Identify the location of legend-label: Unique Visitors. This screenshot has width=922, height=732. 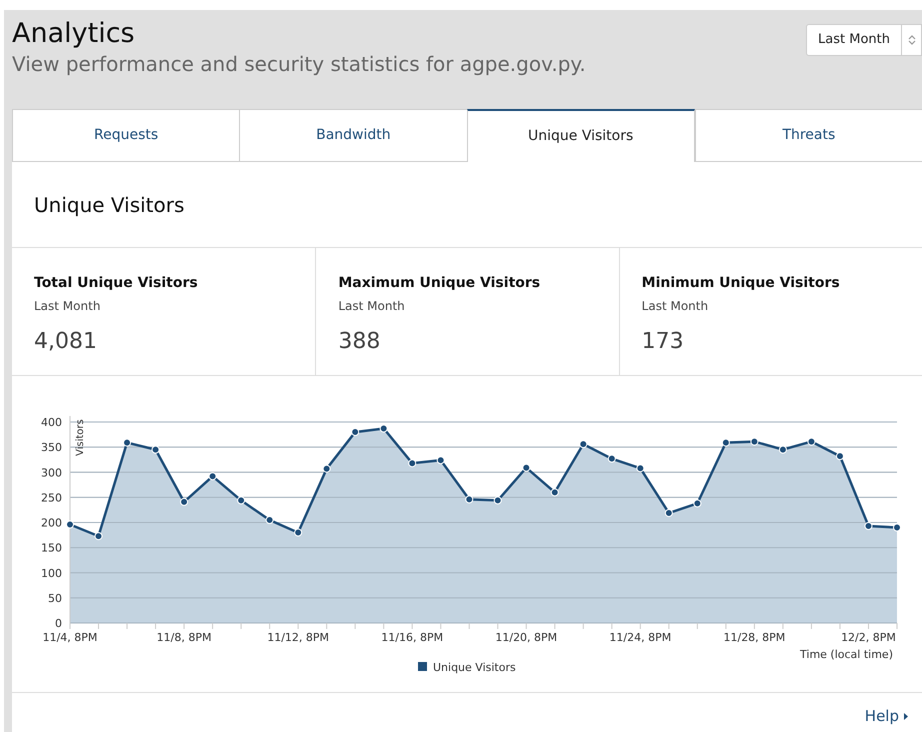
(474, 667).